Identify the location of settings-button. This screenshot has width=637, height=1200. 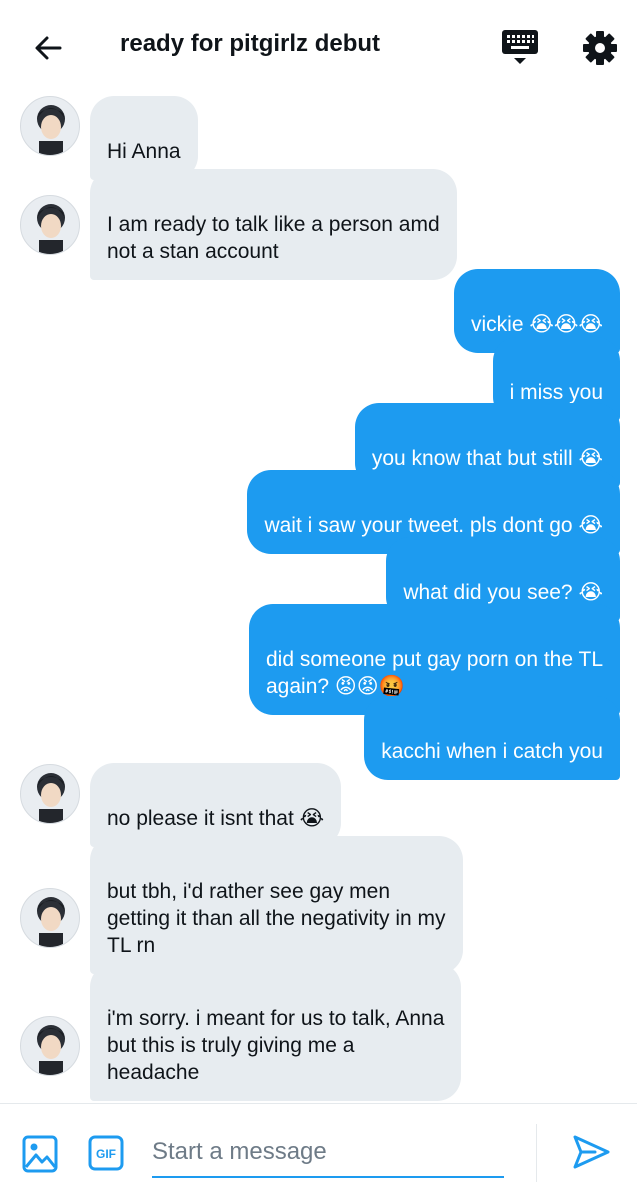
(600, 48).